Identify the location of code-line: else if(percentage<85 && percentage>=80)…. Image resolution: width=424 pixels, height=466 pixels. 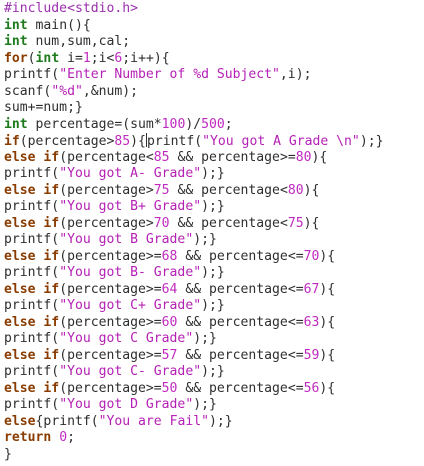
(214, 158).